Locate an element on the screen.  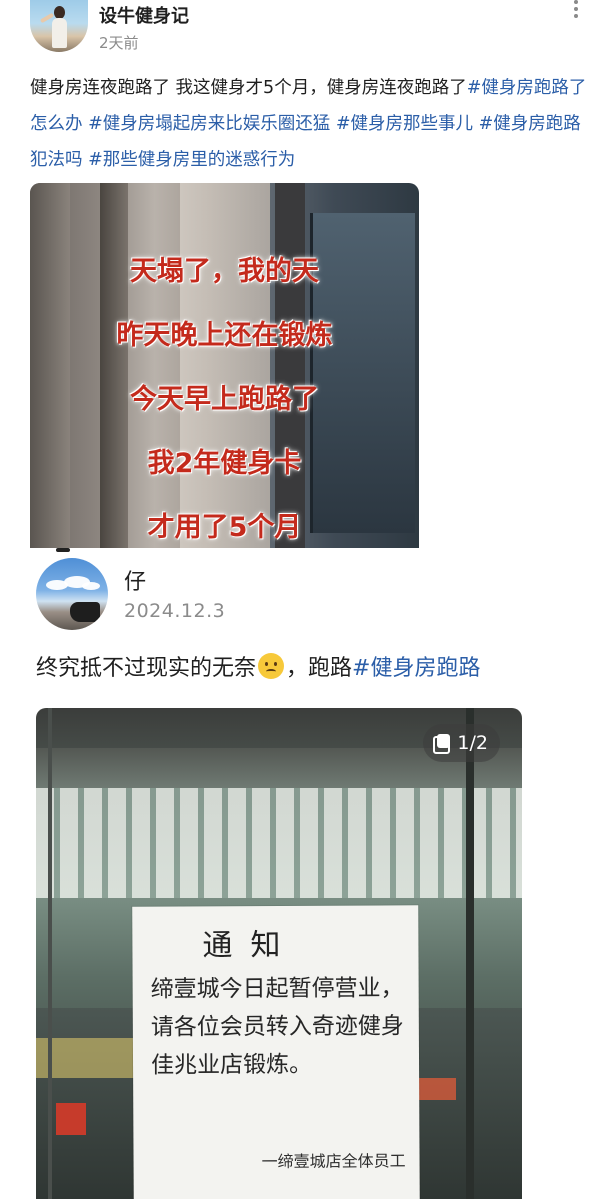
divider is located at coordinates (63, 550).